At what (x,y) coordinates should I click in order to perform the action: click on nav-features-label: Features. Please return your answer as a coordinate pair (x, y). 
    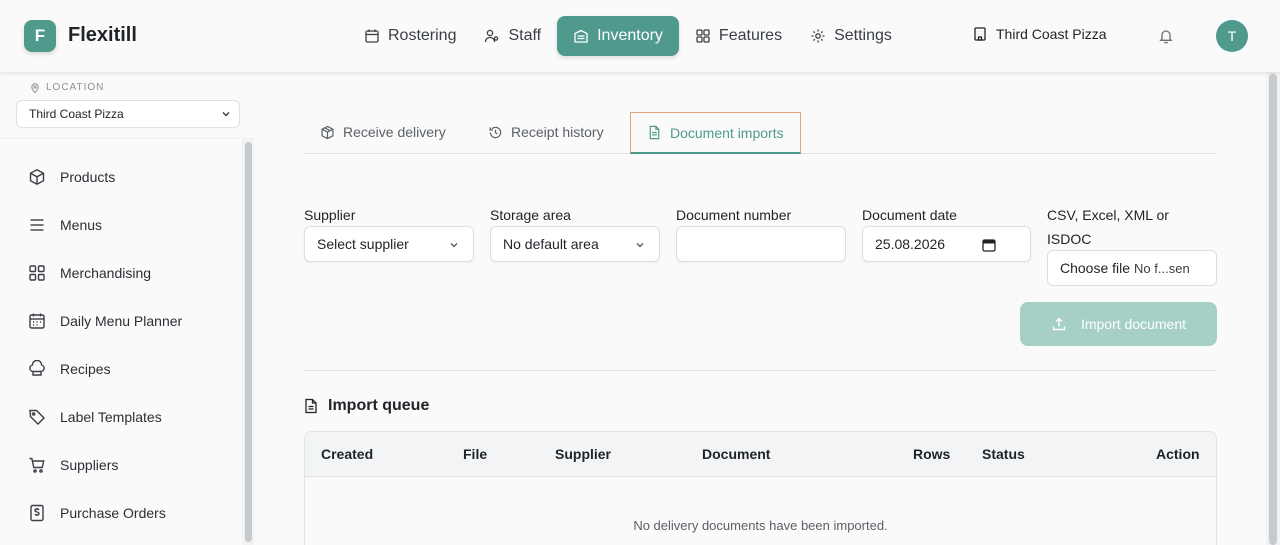
    Looking at the image, I should click on (750, 35).